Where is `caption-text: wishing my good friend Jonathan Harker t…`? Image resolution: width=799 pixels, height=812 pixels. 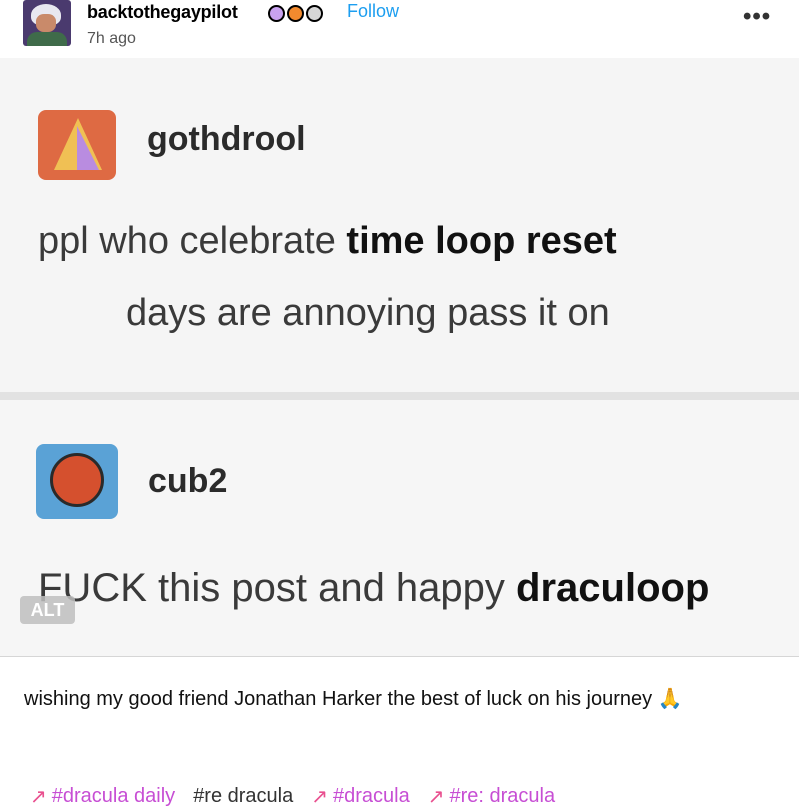
caption-text: wishing my good friend Jonathan Harker t… is located at coordinates (338, 699).